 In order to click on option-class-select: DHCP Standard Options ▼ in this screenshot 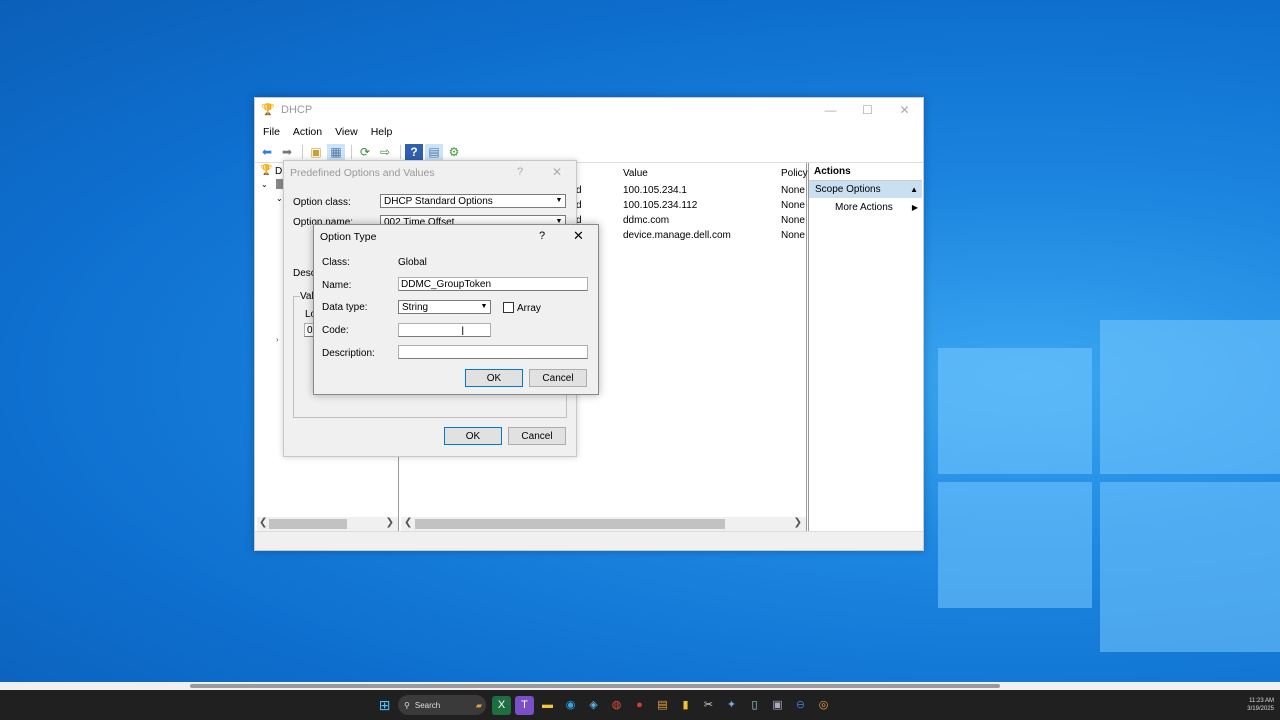, I will do `click(473, 201)`.